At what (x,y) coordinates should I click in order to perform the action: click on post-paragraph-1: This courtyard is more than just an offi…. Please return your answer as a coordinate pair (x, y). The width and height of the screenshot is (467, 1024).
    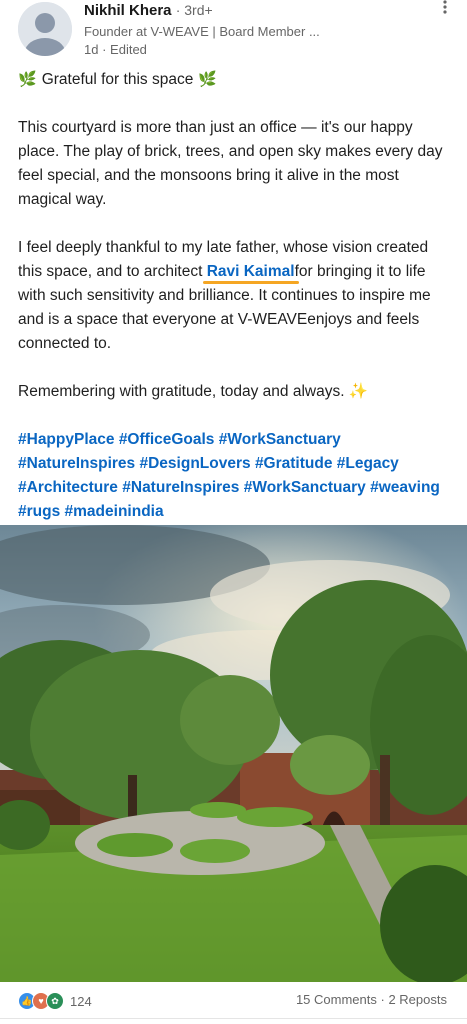
    Looking at the image, I should click on (230, 163).